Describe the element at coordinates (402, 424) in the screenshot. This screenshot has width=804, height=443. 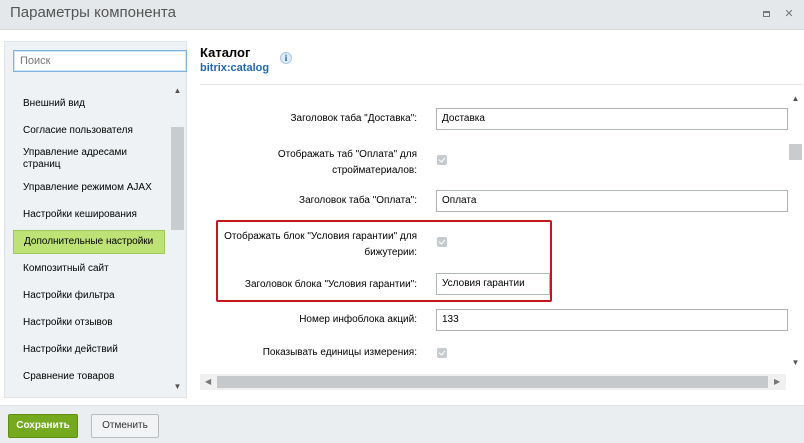
I see `footer: Сохранить Отменить` at that location.